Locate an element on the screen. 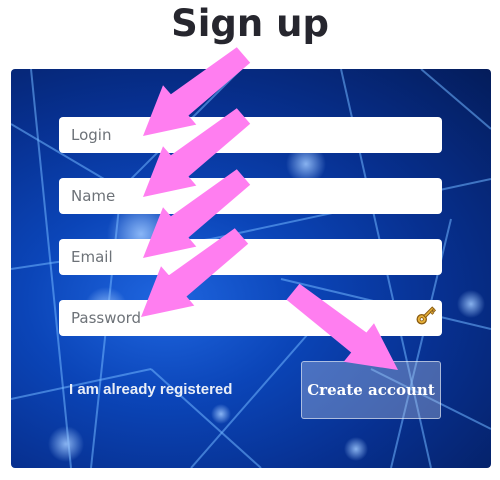 The image size is (500, 480). name-input is located at coordinates (250, 196).